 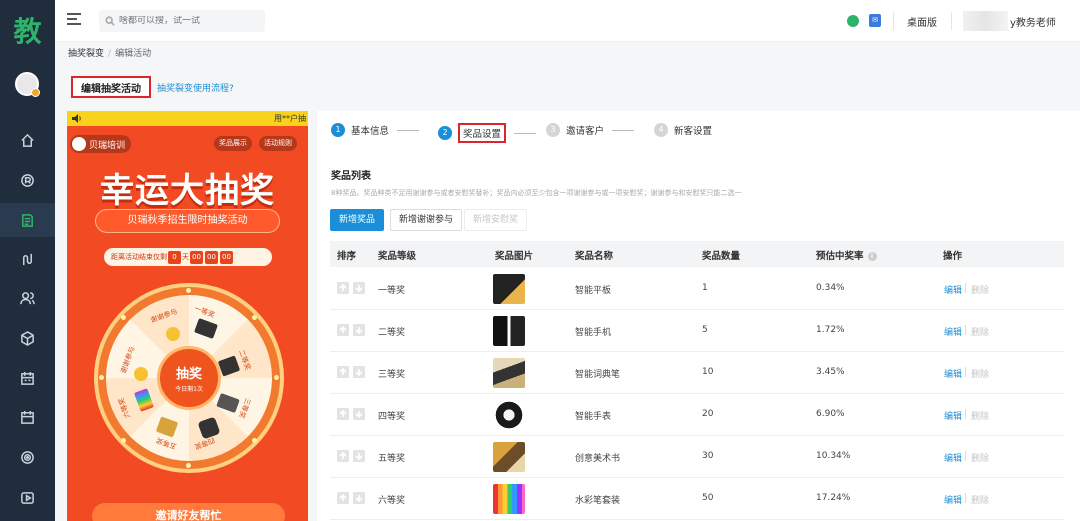 What do you see at coordinates (27, 31) in the screenshot?
I see `app-logo: 教` at bounding box center [27, 31].